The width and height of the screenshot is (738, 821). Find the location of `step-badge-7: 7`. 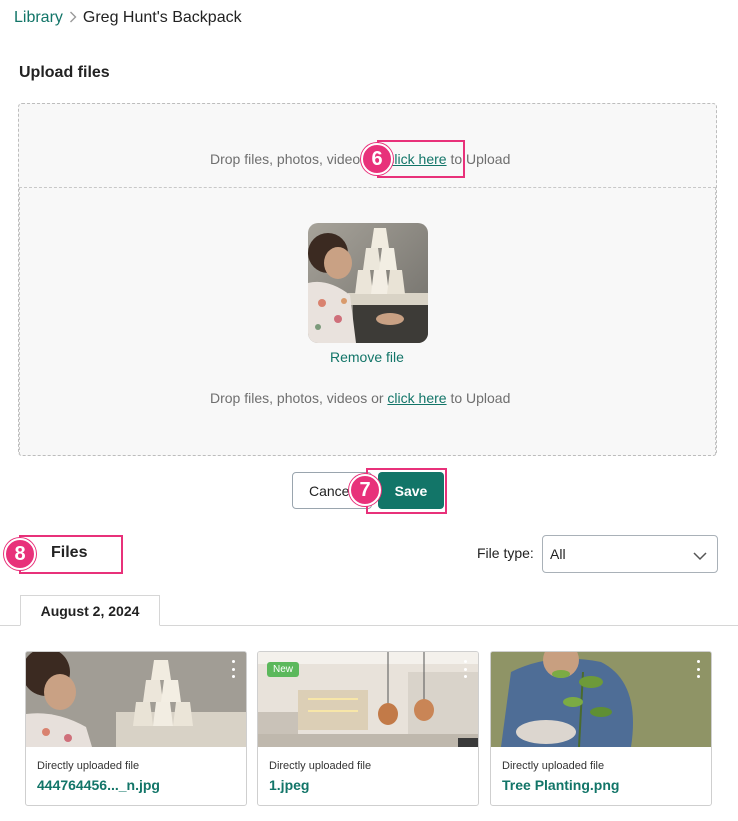

step-badge-7: 7 is located at coordinates (365, 490).